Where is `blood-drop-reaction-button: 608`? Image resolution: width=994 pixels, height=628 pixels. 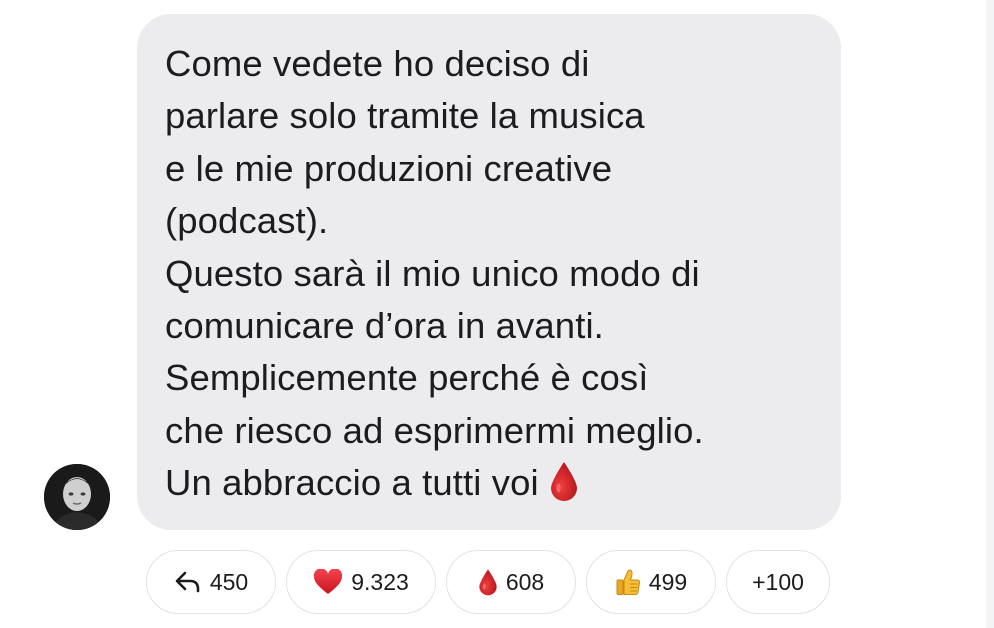
blood-drop-reaction-button: 608 is located at coordinates (511, 582).